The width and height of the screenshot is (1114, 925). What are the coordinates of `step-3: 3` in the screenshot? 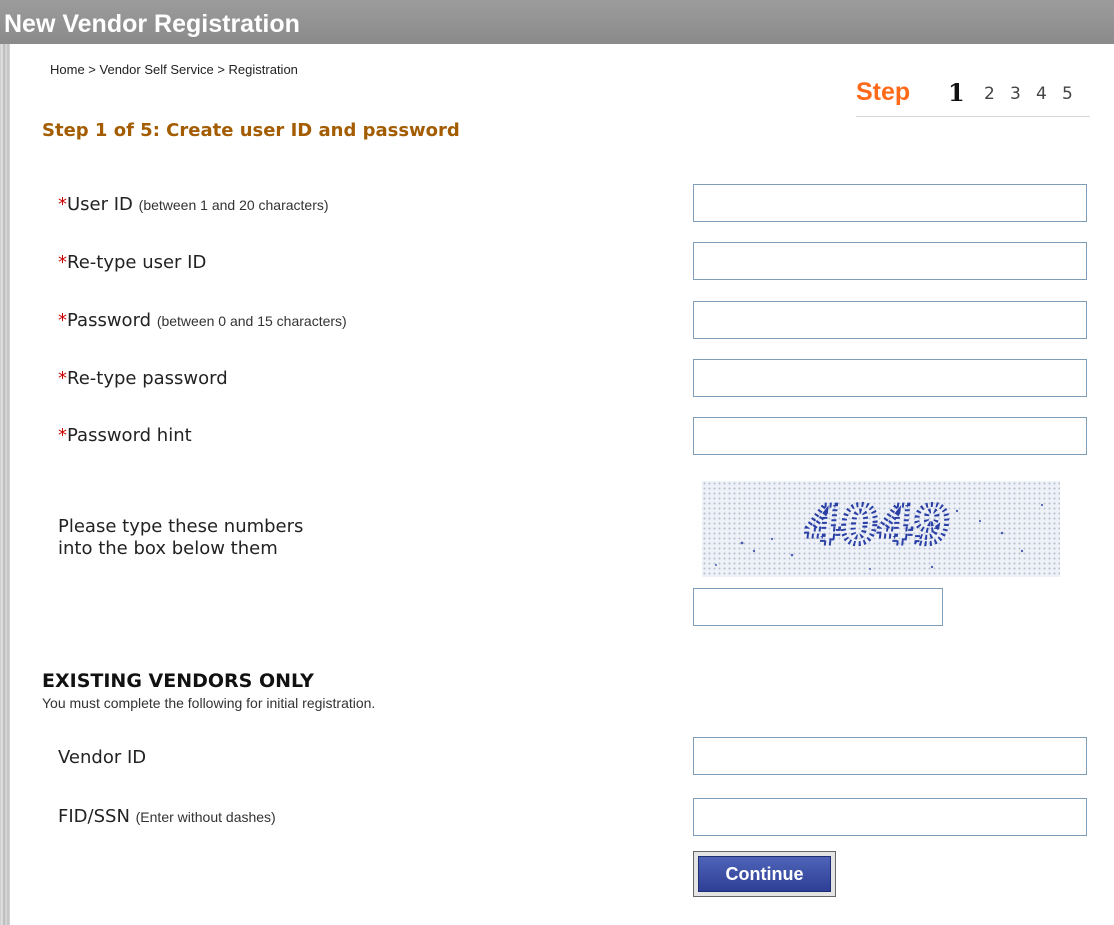 It's located at (1015, 94).